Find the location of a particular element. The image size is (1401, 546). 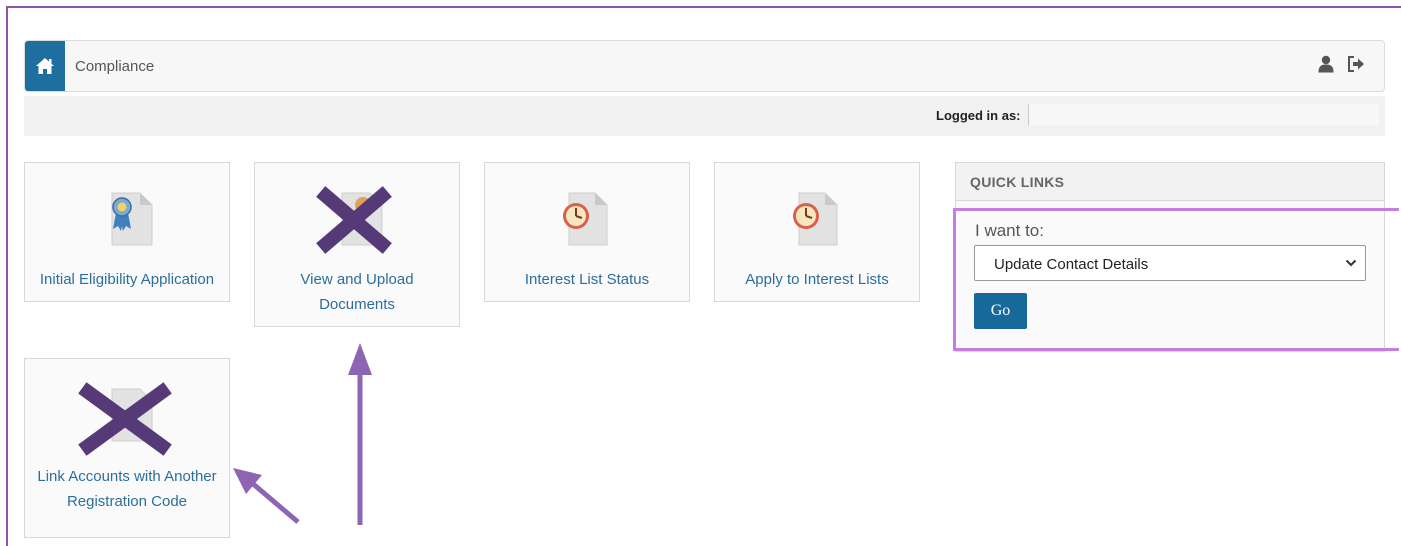

tile-initial-eligibility-application: Initial Eligibility Application is located at coordinates (127, 232).